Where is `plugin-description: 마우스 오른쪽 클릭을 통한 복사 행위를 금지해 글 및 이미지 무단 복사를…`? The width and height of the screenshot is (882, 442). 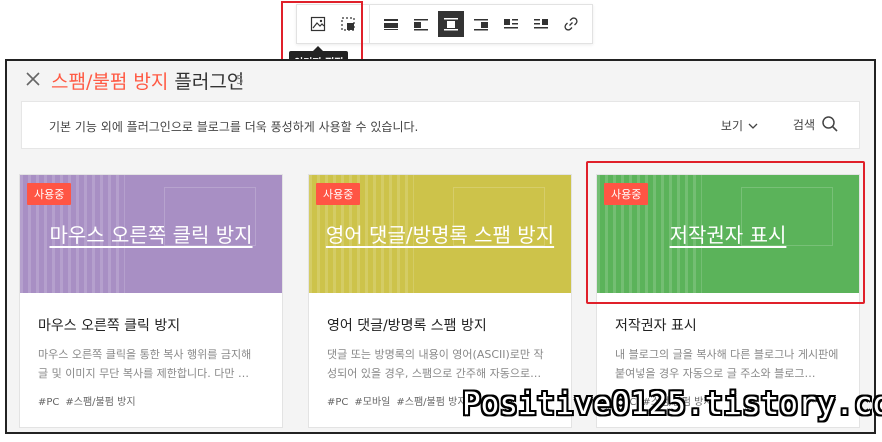 plugin-description: 마우스 오른쪽 클릭을 통한 복사 행위를 금지해 글 및 이미지 무단 복사를… is located at coordinates (145, 364).